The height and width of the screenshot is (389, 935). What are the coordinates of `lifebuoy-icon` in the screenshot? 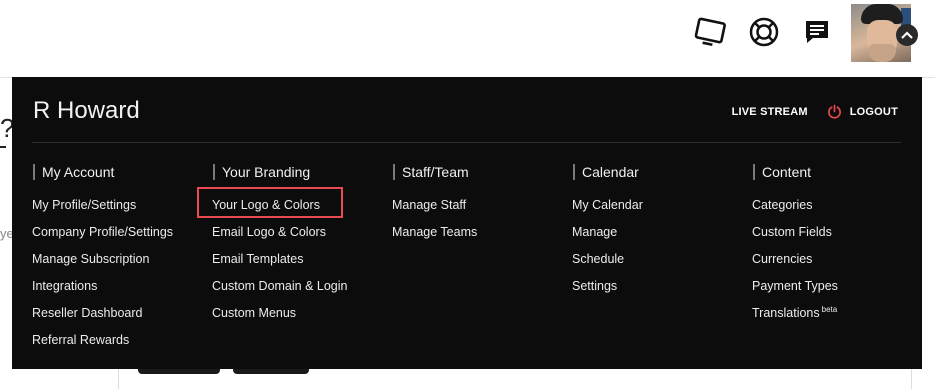 It's located at (764, 32).